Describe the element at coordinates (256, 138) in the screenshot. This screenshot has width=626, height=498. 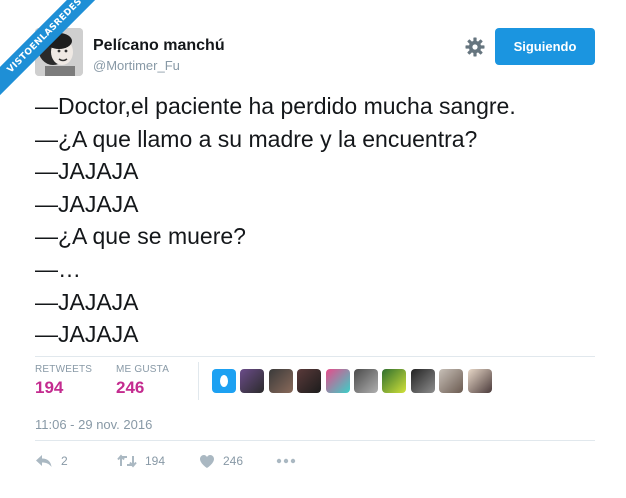
I see `tweet-line: —¿A que llamo a su madre y la encuentra?` at that location.